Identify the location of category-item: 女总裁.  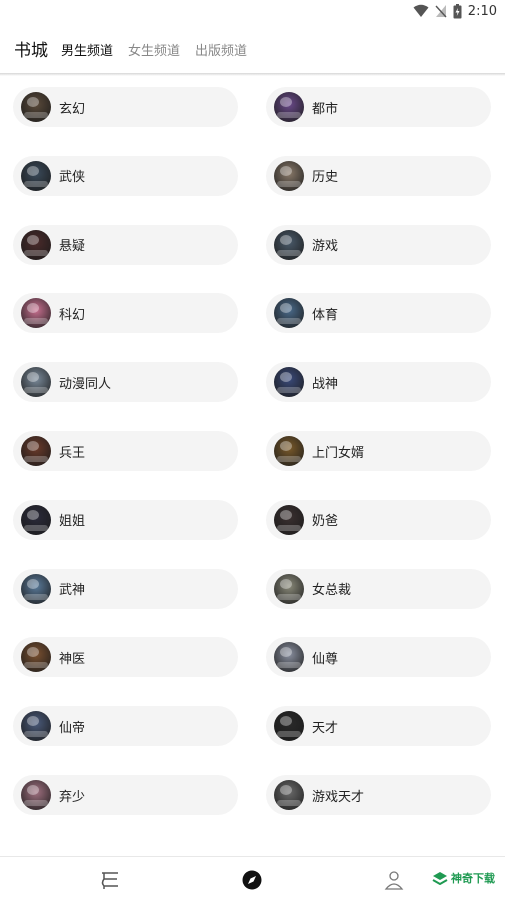
(378, 588).